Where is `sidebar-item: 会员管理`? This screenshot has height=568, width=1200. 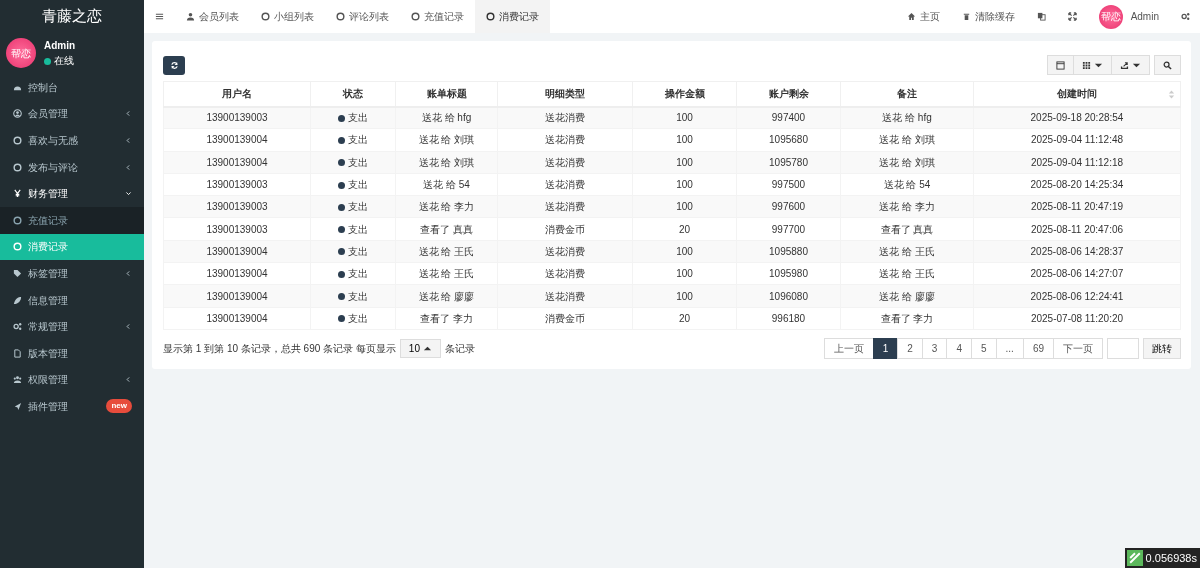
sidebar-item: 会员管理 is located at coordinates (72, 114).